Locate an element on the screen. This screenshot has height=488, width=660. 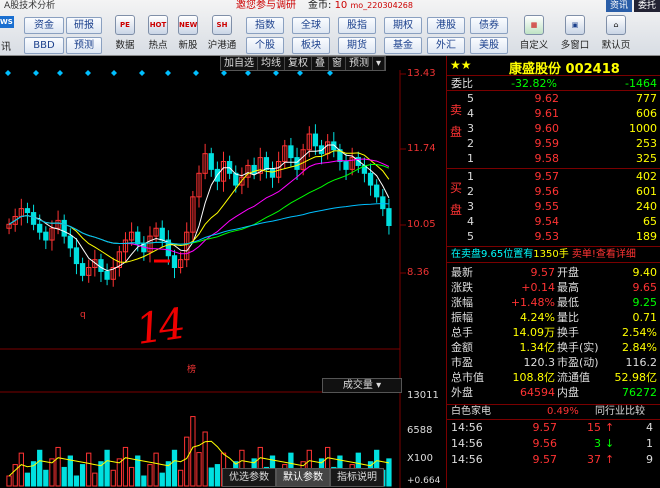
tick-count: 9 is located at coordinates (649, 459).